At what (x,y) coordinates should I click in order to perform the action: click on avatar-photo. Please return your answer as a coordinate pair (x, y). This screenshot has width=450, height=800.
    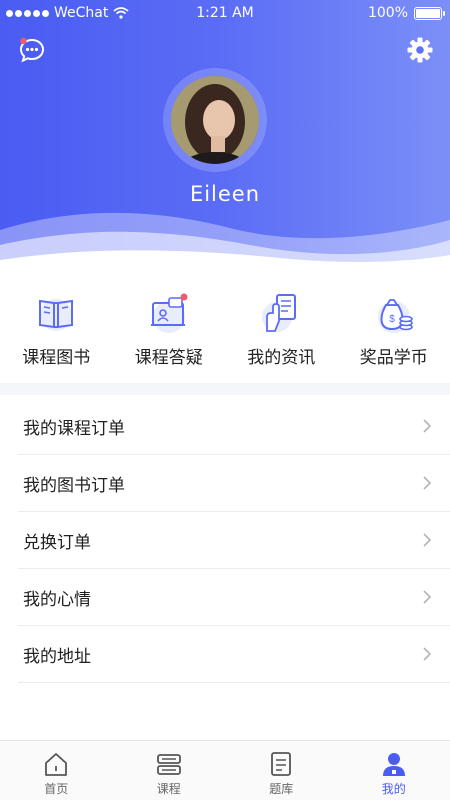
    Looking at the image, I should click on (215, 120).